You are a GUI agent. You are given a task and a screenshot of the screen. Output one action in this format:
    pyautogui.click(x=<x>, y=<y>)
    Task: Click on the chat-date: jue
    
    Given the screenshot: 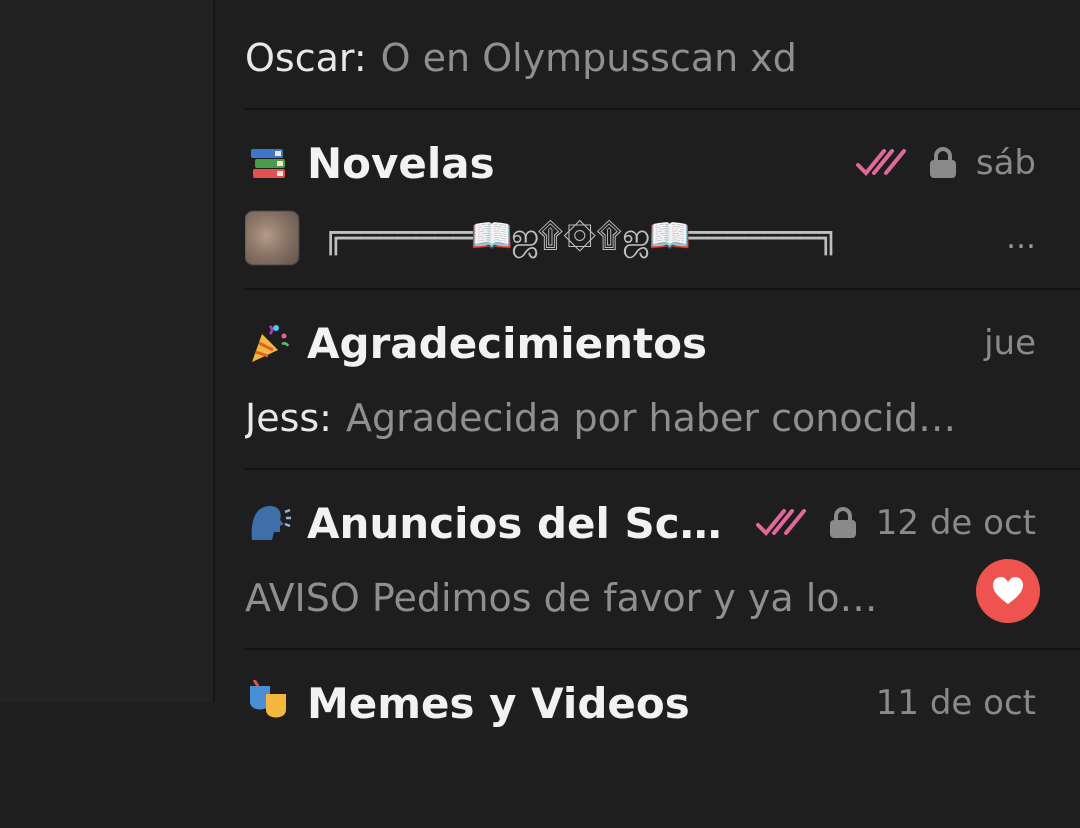 What is the action you would take?
    pyautogui.click(x=1010, y=343)
    